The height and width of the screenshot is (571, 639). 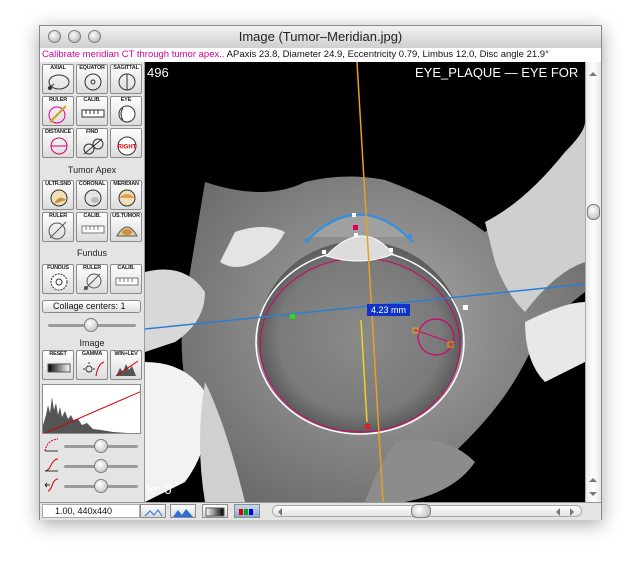 What do you see at coordinates (92, 253) in the screenshot?
I see `section-fundus: Fundus` at bounding box center [92, 253].